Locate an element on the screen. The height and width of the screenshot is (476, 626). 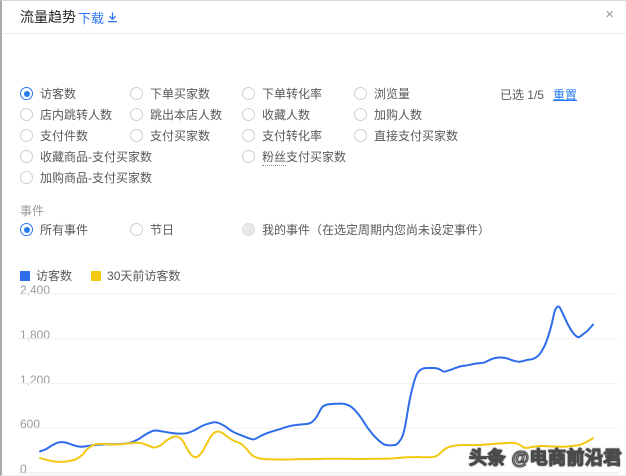
metric-option-label: 下单买家数 is located at coordinates (180, 94).